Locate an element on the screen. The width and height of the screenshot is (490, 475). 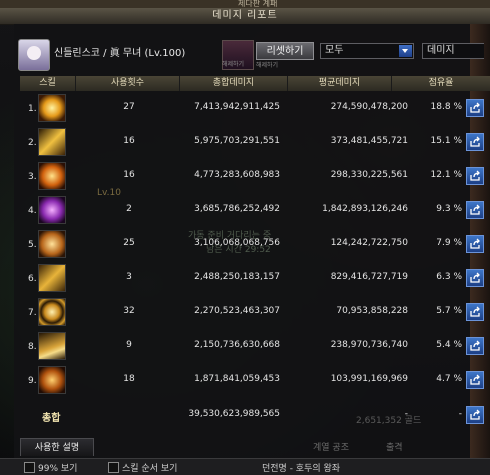
row-total-damage: 5,975,703,291,551 is located at coordinates (237, 141).